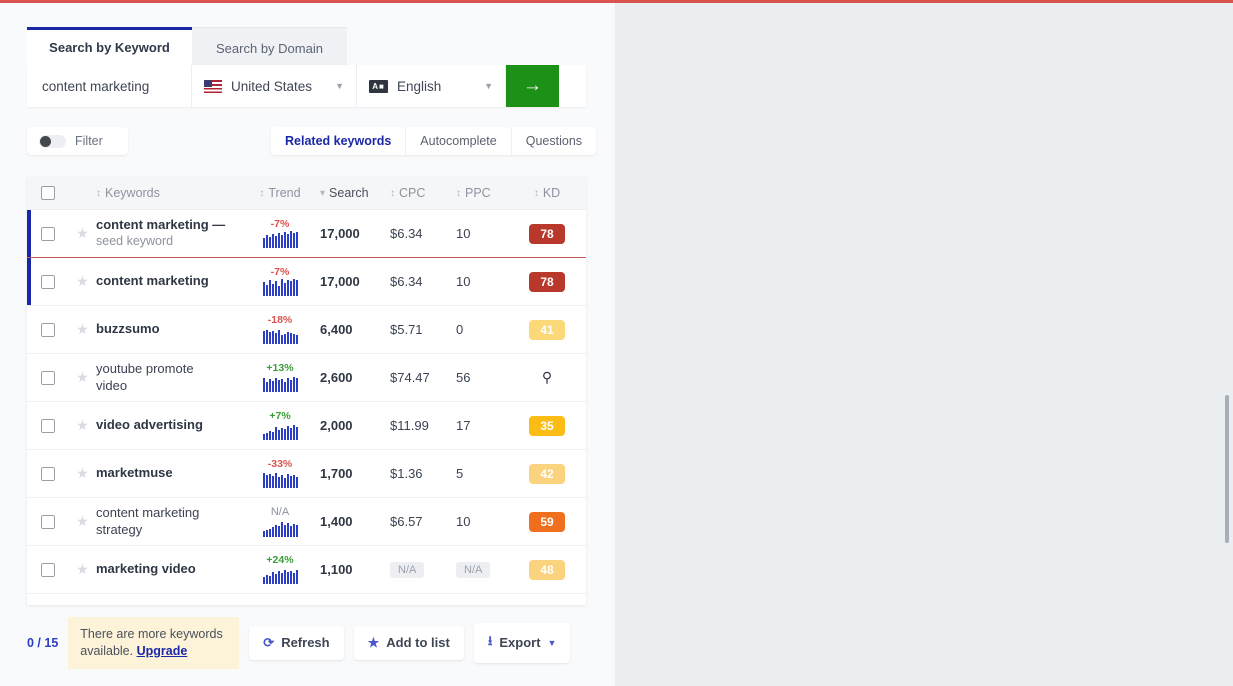 The width and height of the screenshot is (1233, 686). I want to click on search-input: content marketing, so click(109, 86).